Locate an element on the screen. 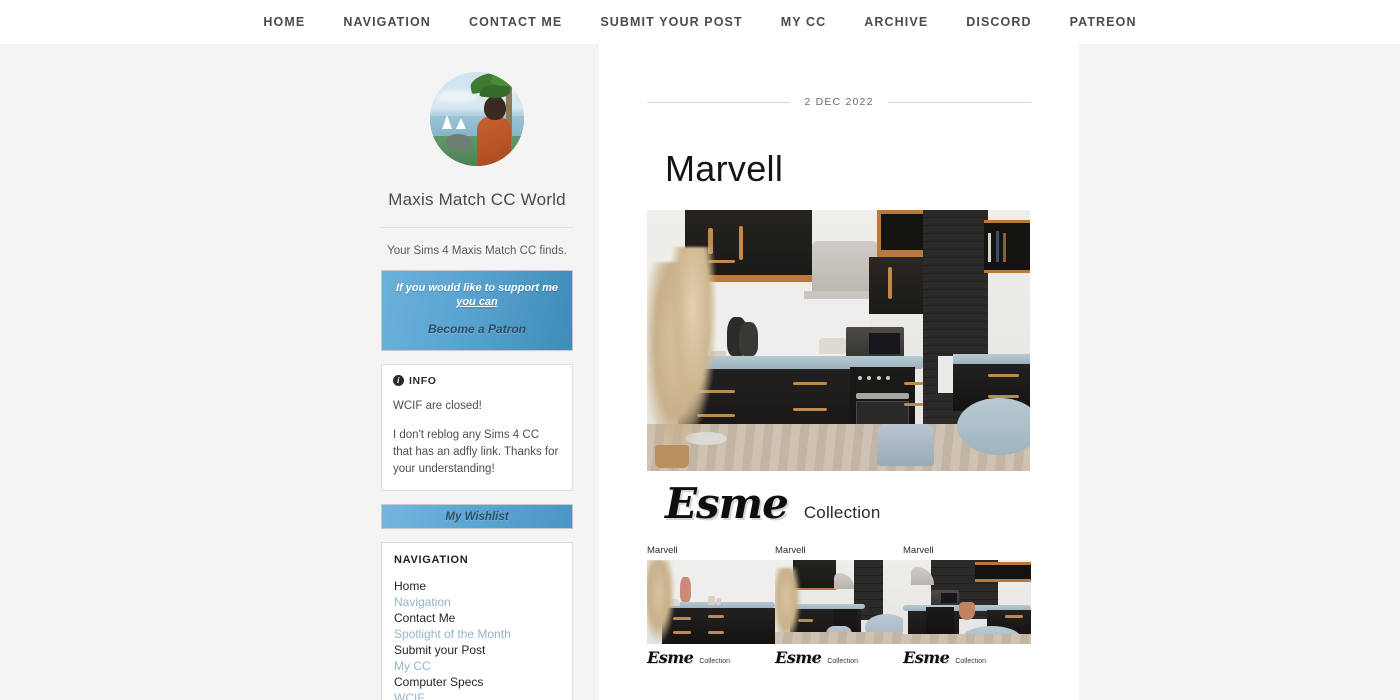 Image resolution: width=1400 pixels, height=700 pixels. thumb-pitcher is located at coordinates (967, 611).